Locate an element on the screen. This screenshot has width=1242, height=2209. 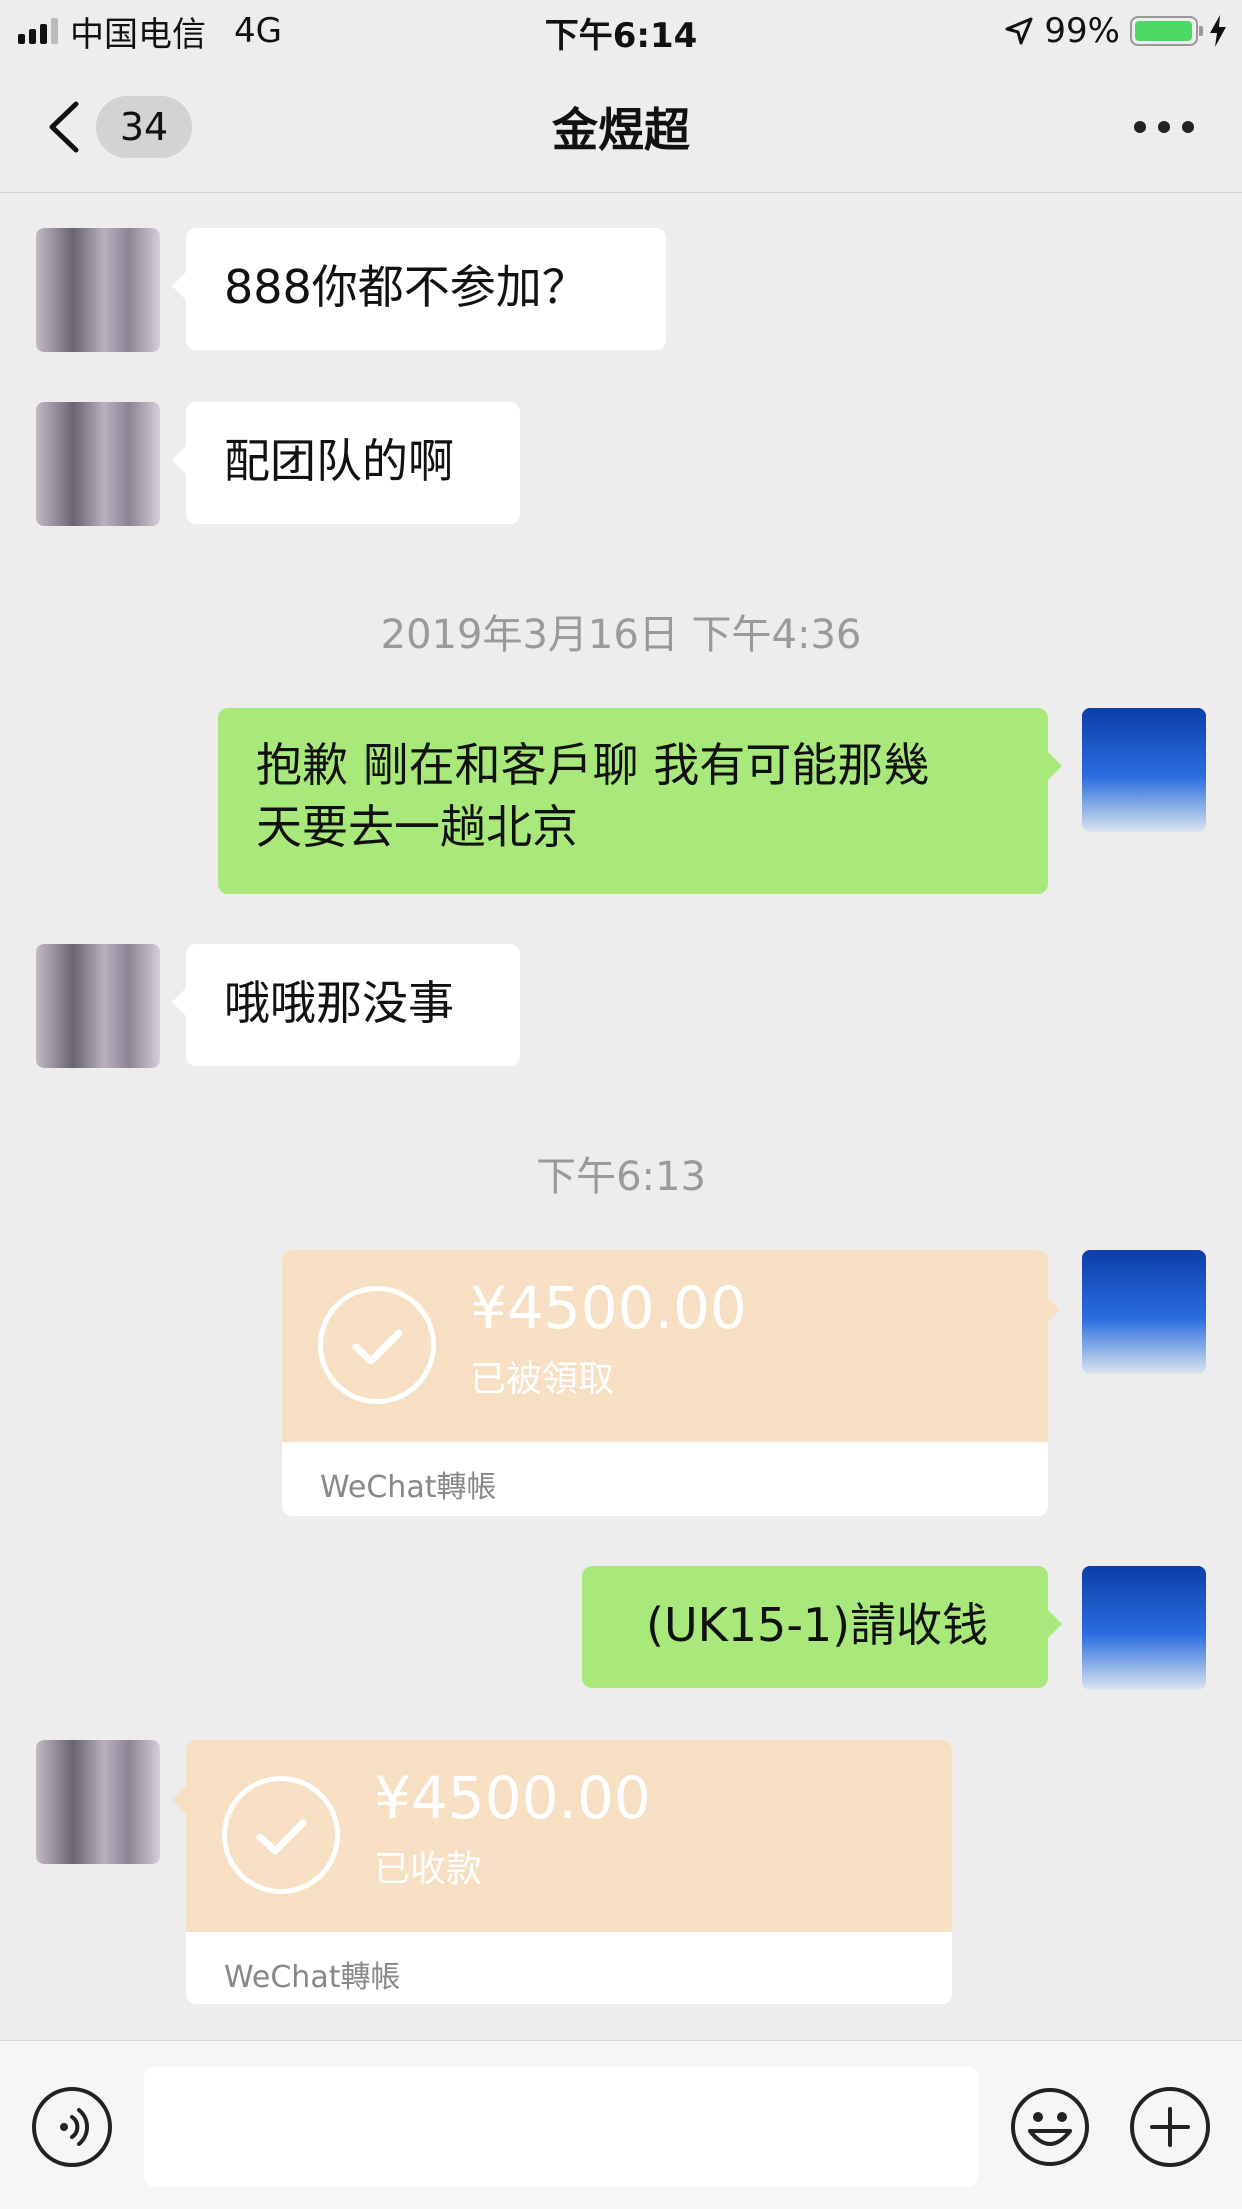
battery-level is located at coordinates (1164, 31).